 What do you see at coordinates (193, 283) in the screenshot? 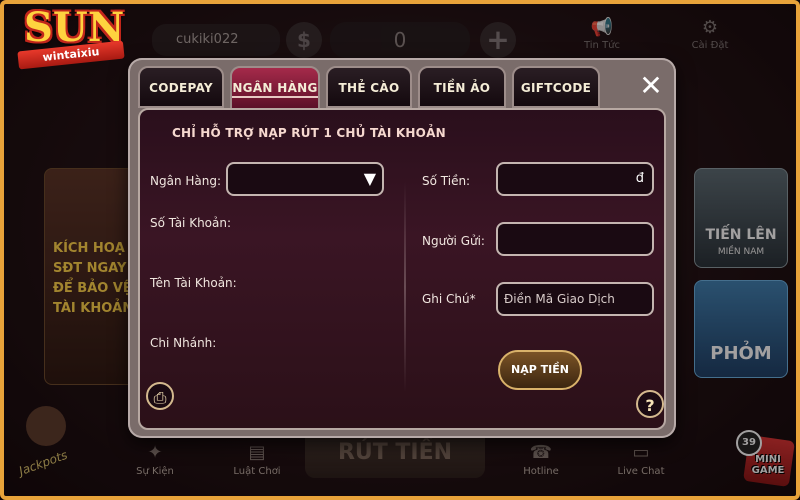
I see `account-name-label: Tên Tài Khoản:` at bounding box center [193, 283].